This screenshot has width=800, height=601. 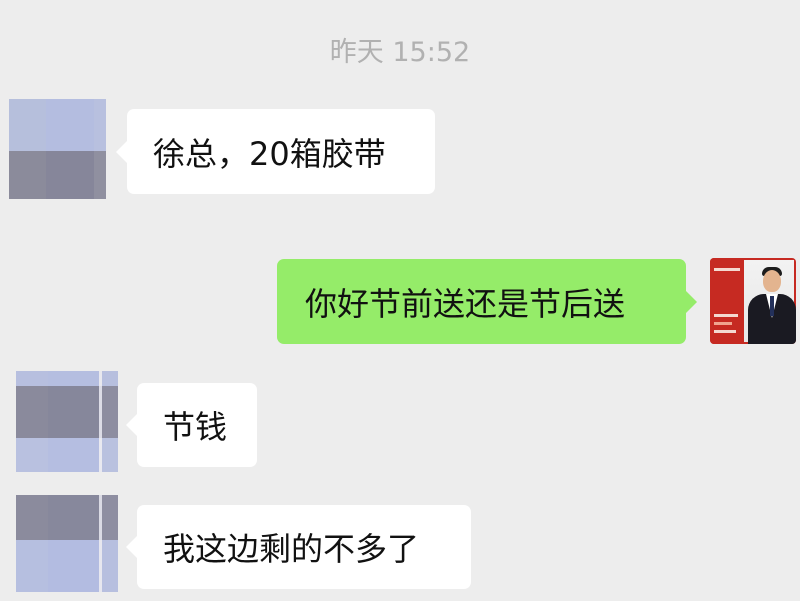 I want to click on incoming-message-bubble: 我这边剩的不多了, so click(x=298, y=547).